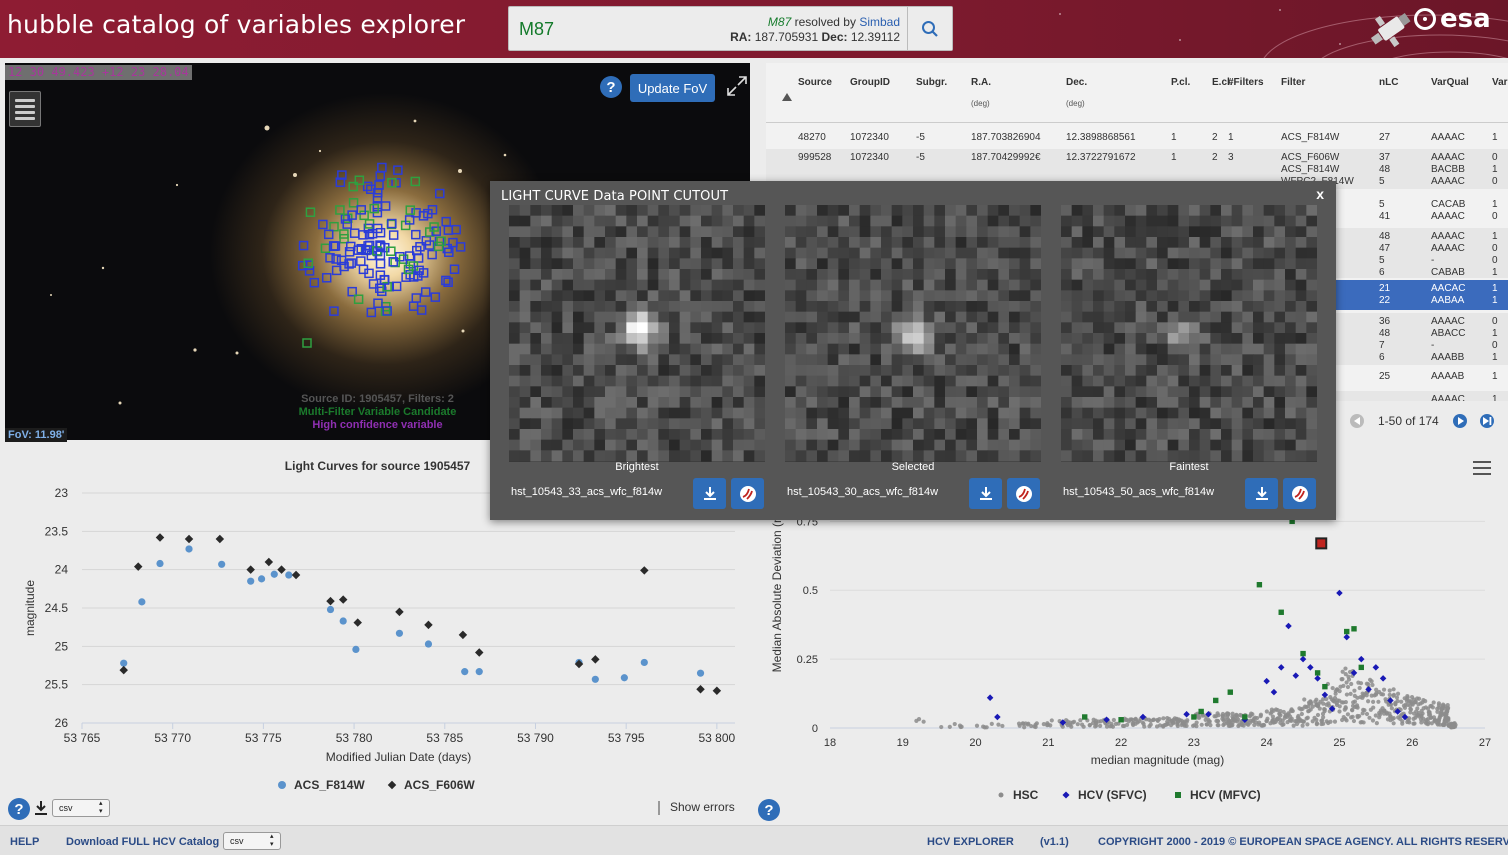 The width and height of the screenshot is (1508, 855). What do you see at coordinates (41, 808) in the screenshot?
I see `download-icon` at bounding box center [41, 808].